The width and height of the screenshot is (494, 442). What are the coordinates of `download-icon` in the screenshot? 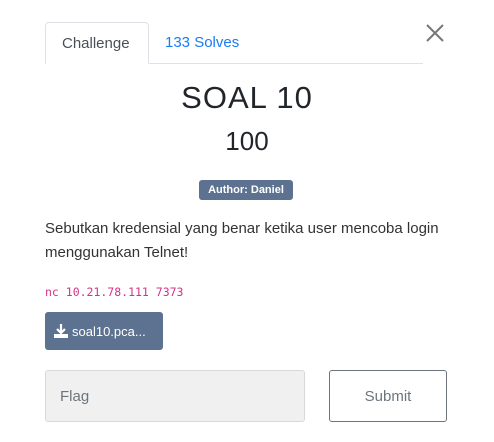 It's located at (61, 331).